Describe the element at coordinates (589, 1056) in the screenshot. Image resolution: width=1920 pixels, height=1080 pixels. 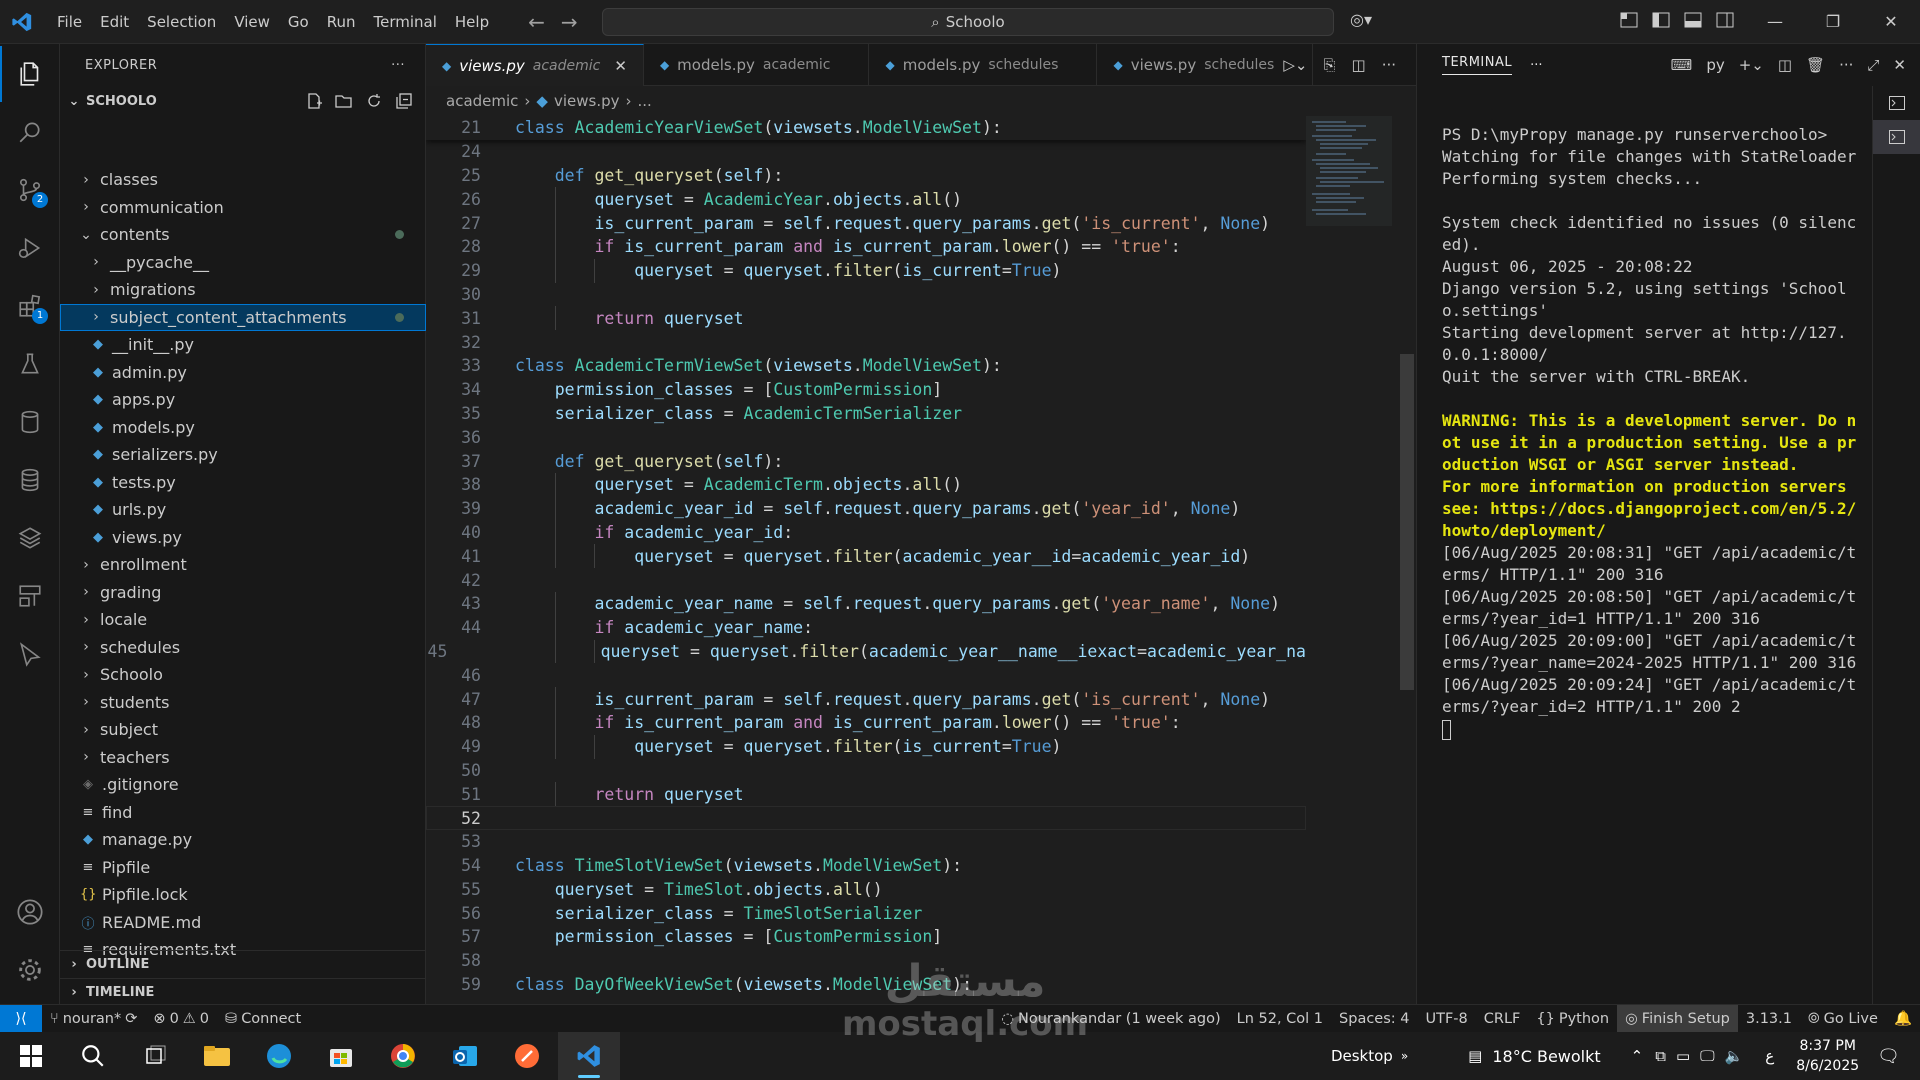
I see `vscode-taskbar-icon` at that location.